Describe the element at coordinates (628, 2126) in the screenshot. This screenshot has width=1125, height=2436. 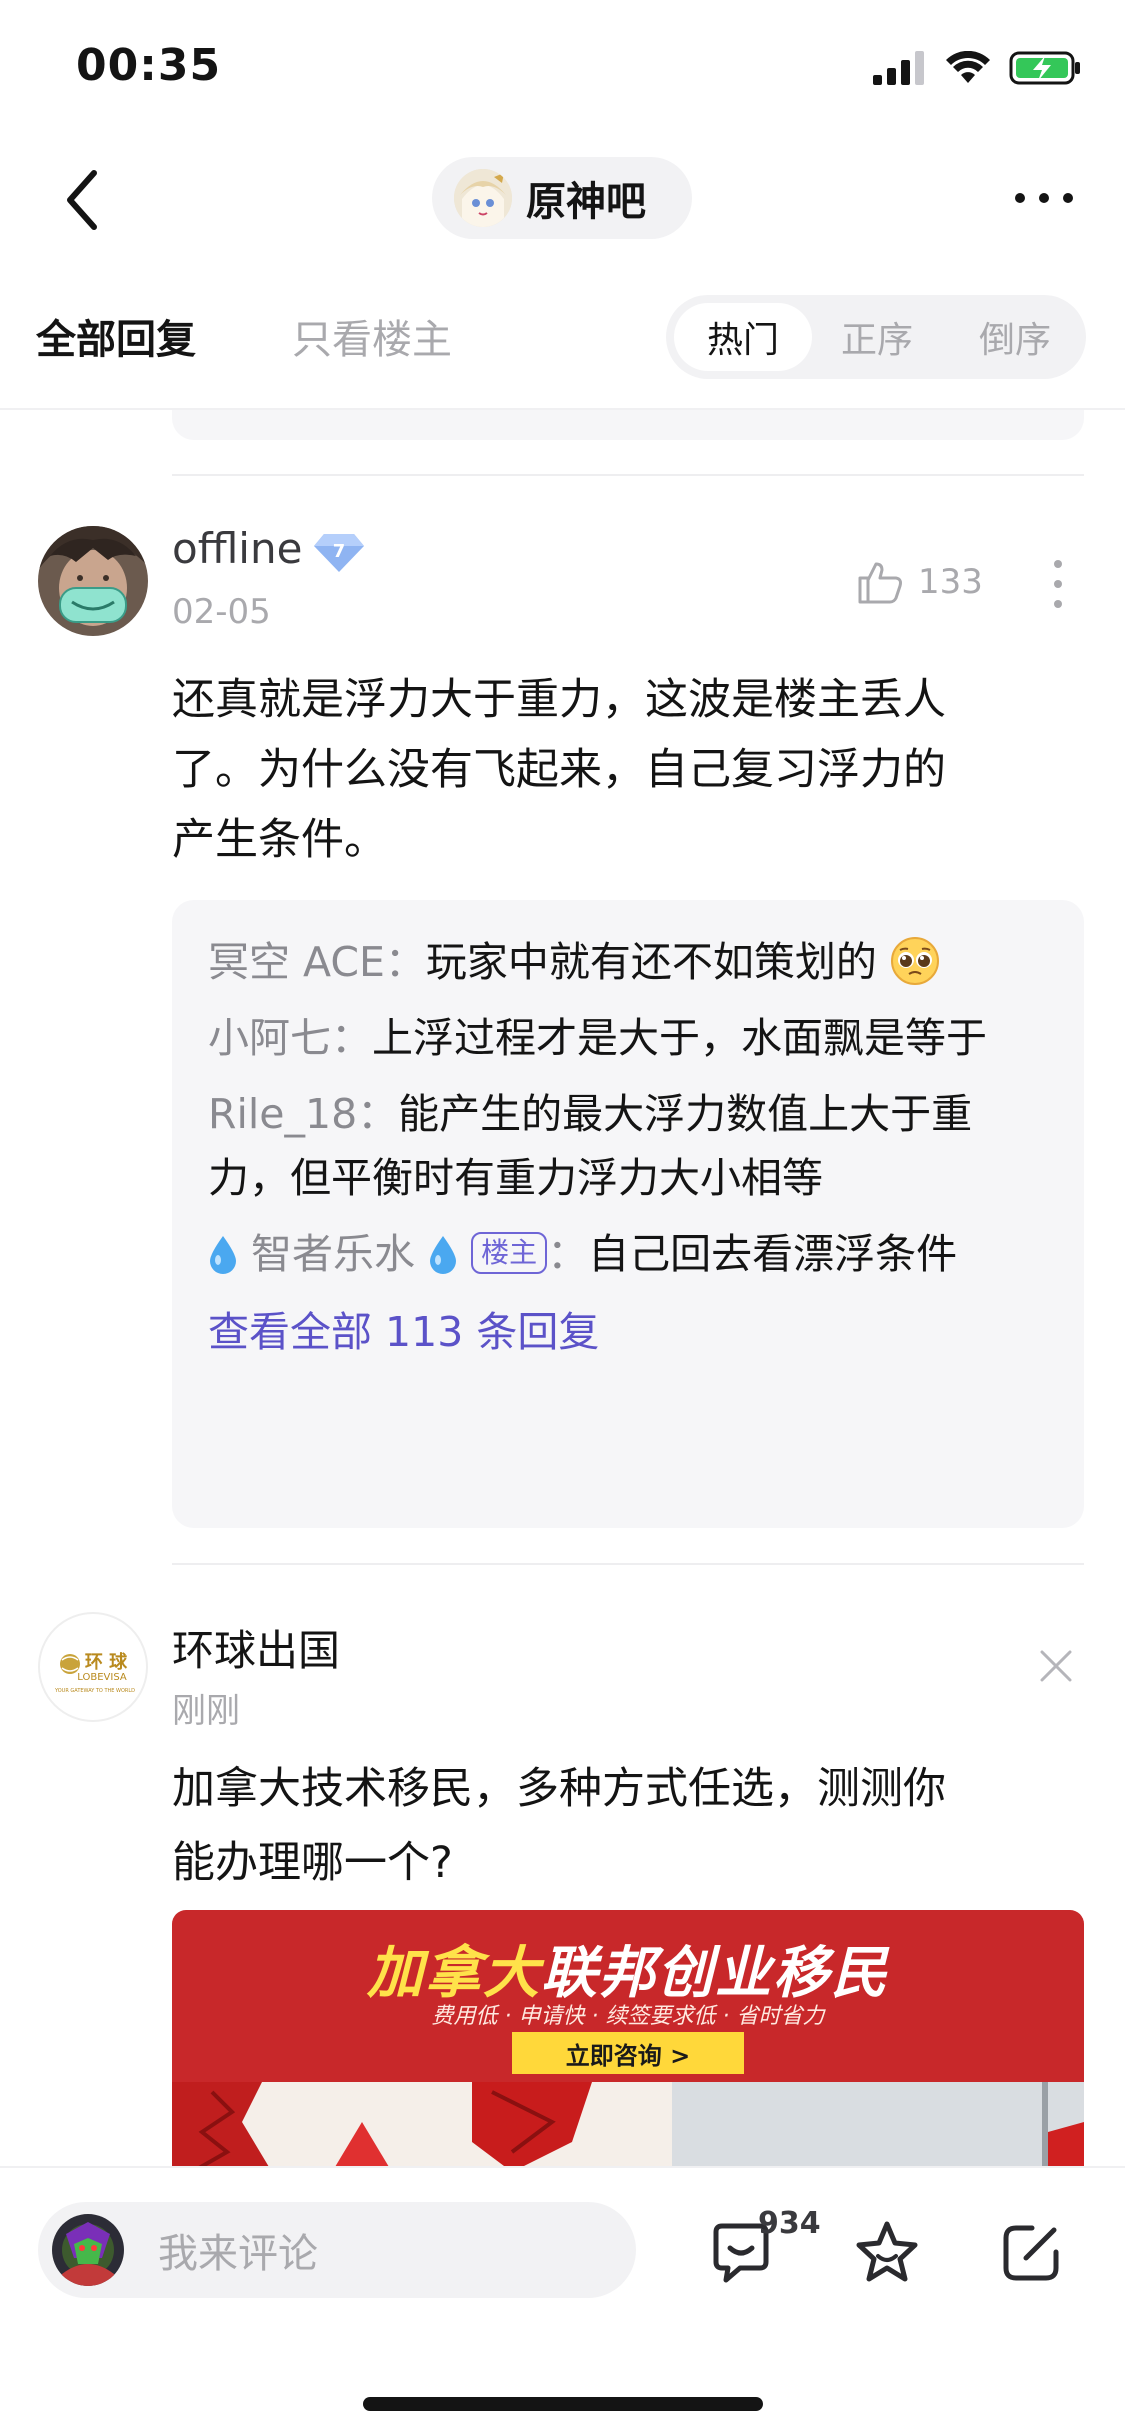
I see `ad-banner-photo` at that location.